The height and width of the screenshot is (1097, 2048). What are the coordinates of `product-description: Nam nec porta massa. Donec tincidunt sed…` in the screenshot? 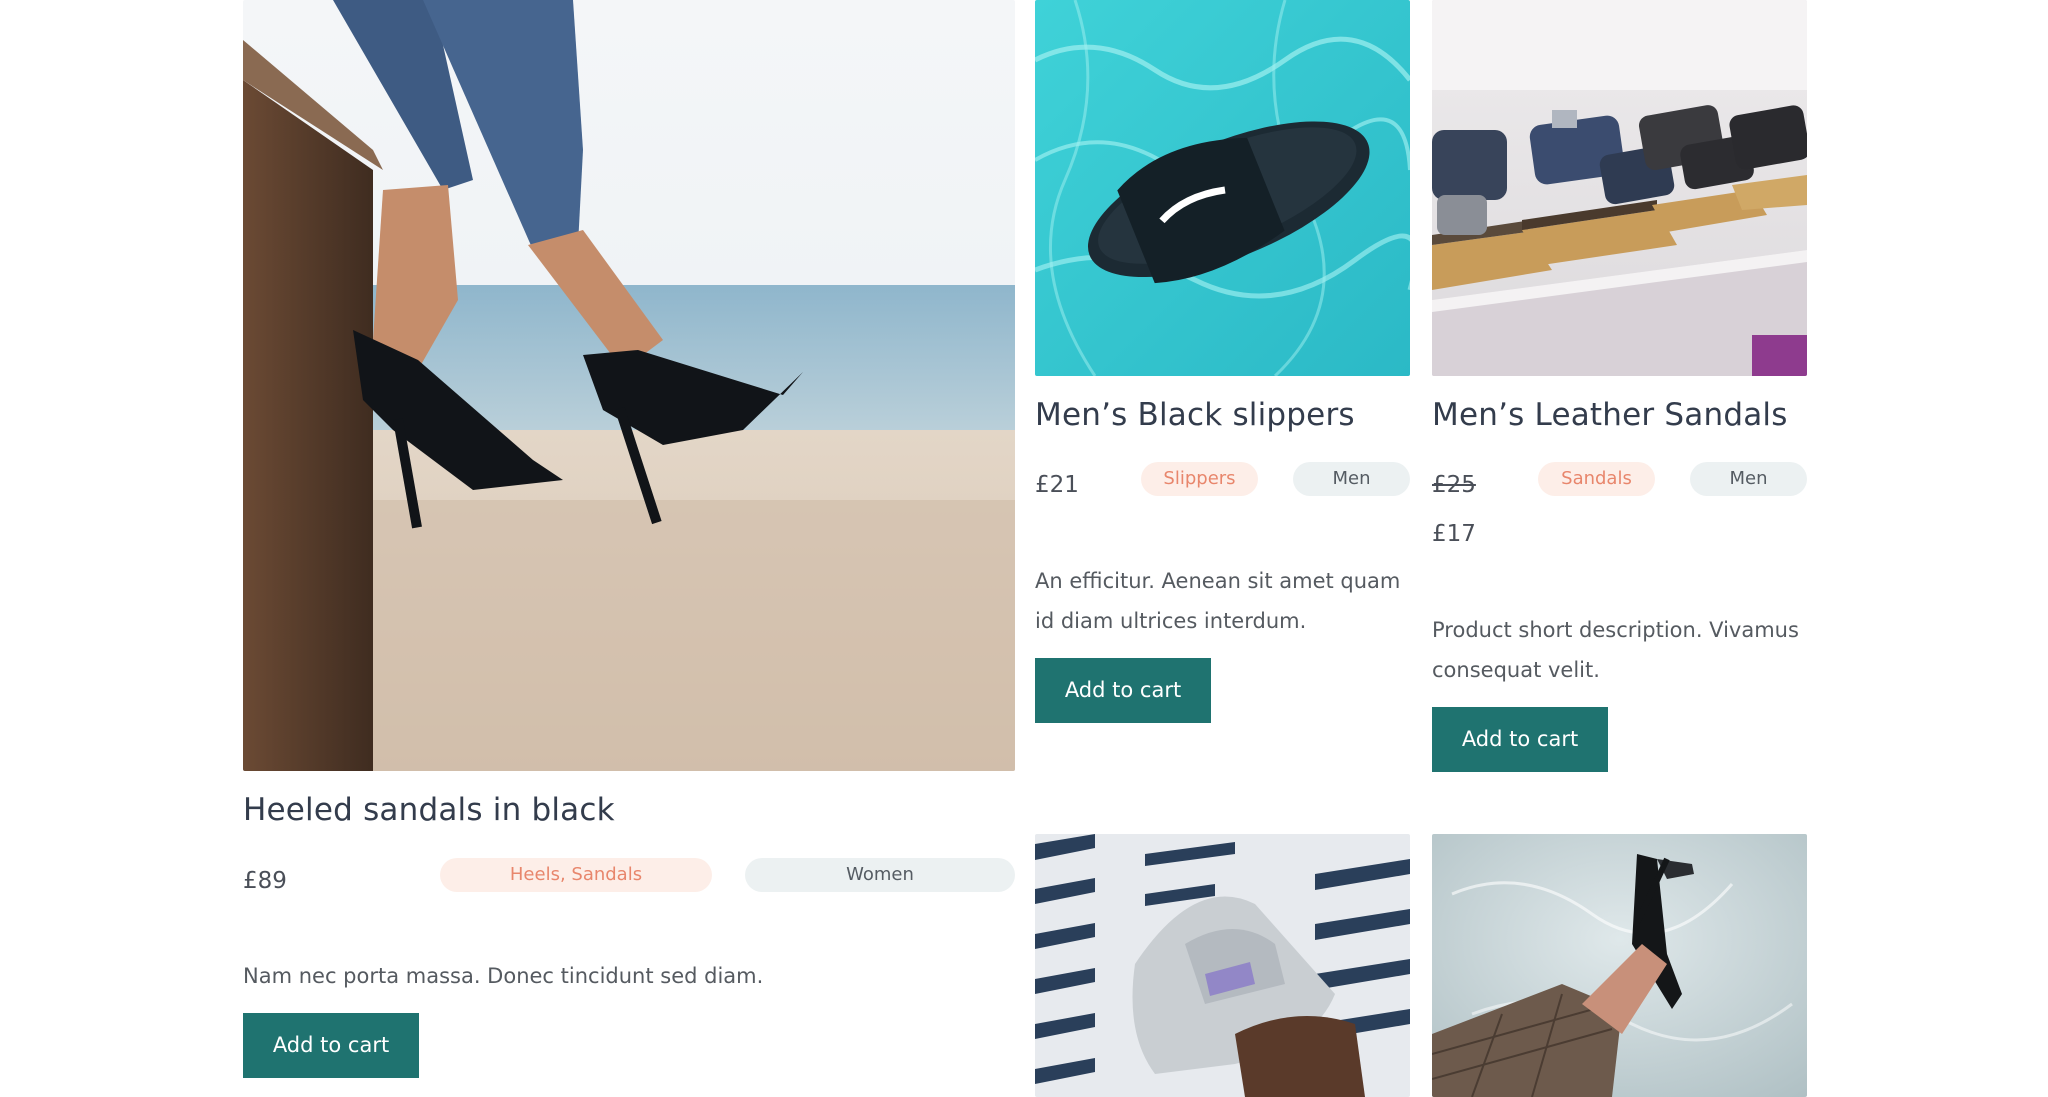 It's located at (503, 976).